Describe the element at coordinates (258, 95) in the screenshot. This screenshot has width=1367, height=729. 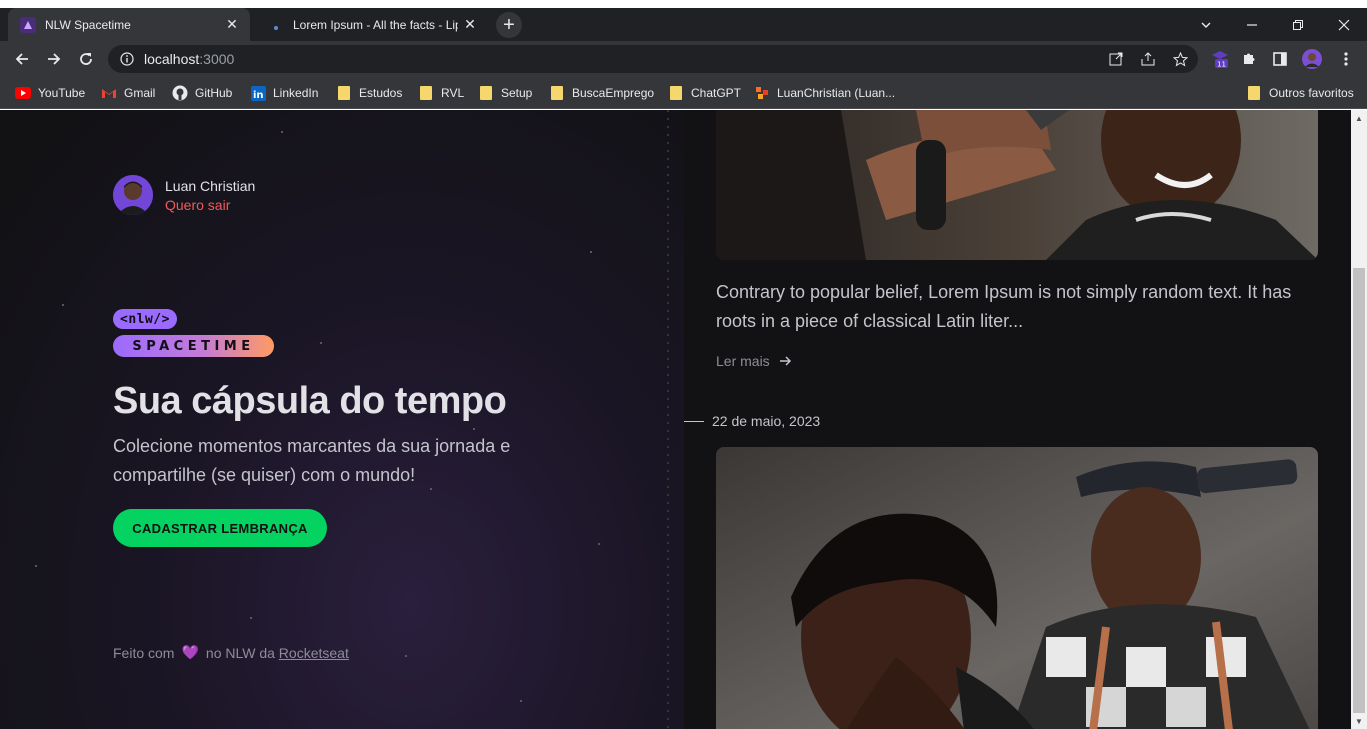
I see `svg-text: in` at that location.